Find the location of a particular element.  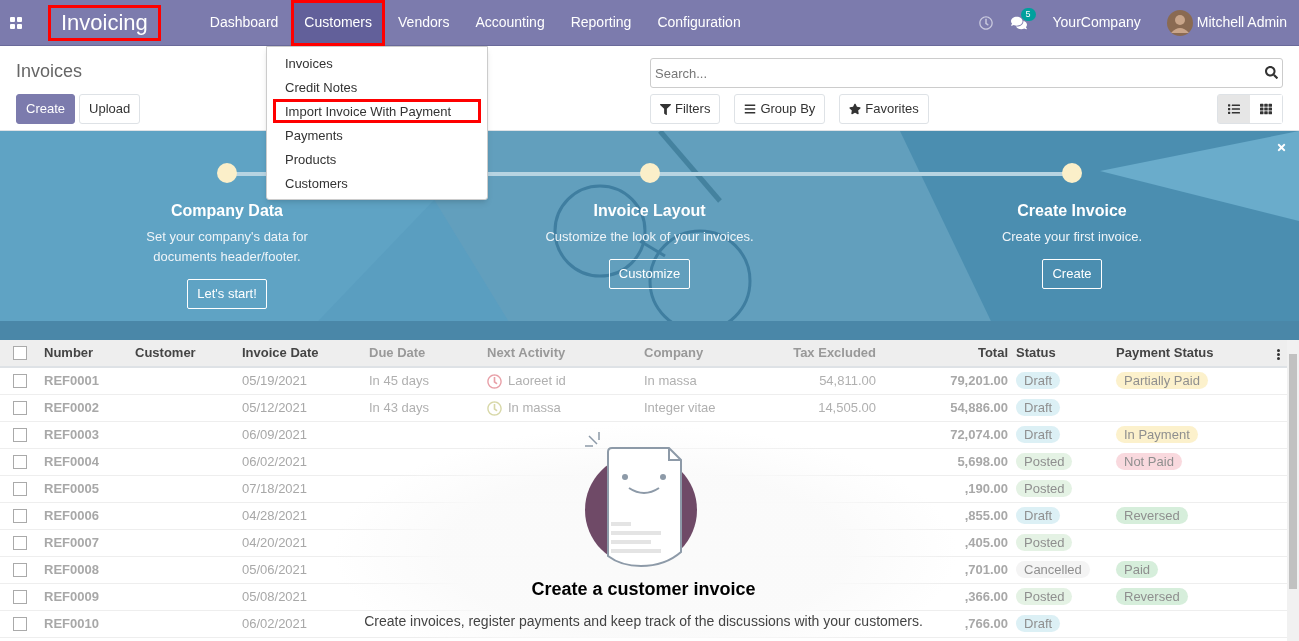

table-cell: 05/06/2021 is located at coordinates (275, 570).